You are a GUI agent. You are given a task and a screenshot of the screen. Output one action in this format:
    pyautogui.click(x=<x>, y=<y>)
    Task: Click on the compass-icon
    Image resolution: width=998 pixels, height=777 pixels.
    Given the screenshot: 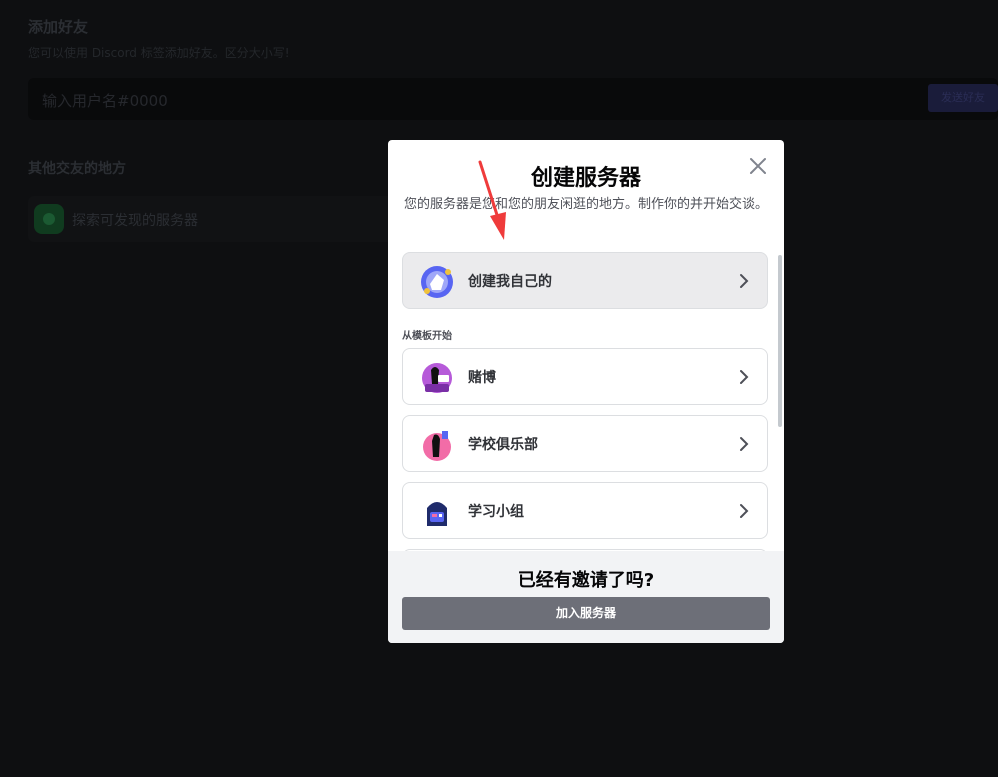 What is the action you would take?
    pyautogui.click(x=49, y=219)
    